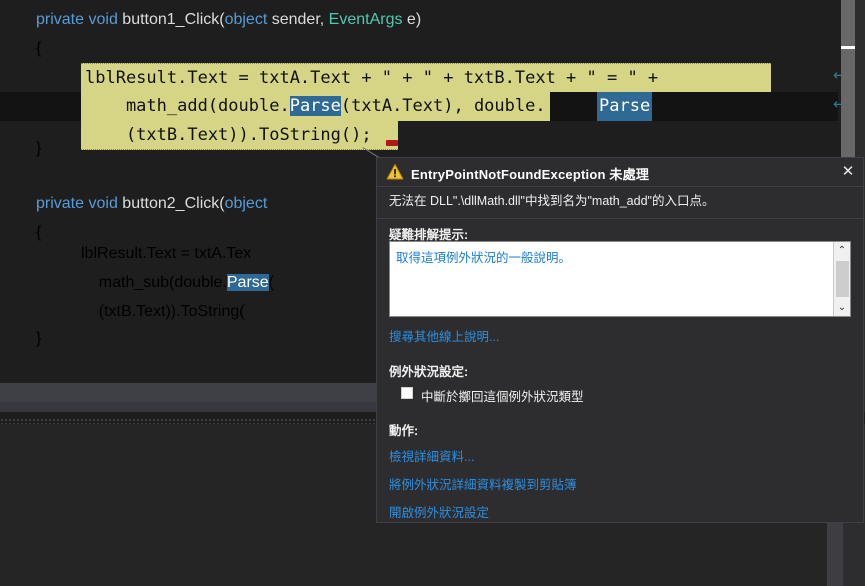  What do you see at coordinates (848, 47) in the screenshot?
I see `editor-scrollbar-position-marker` at bounding box center [848, 47].